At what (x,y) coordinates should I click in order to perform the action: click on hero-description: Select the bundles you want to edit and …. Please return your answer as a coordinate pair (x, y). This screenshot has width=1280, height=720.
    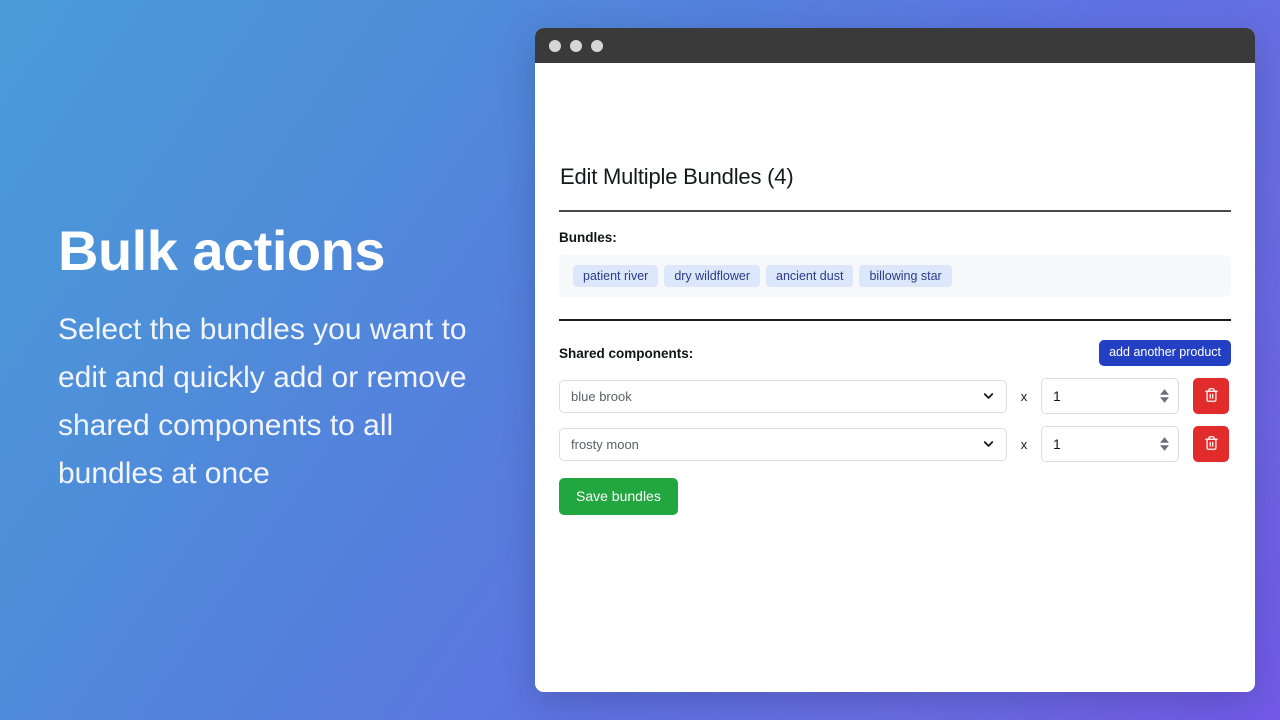
    Looking at the image, I should click on (262, 402).